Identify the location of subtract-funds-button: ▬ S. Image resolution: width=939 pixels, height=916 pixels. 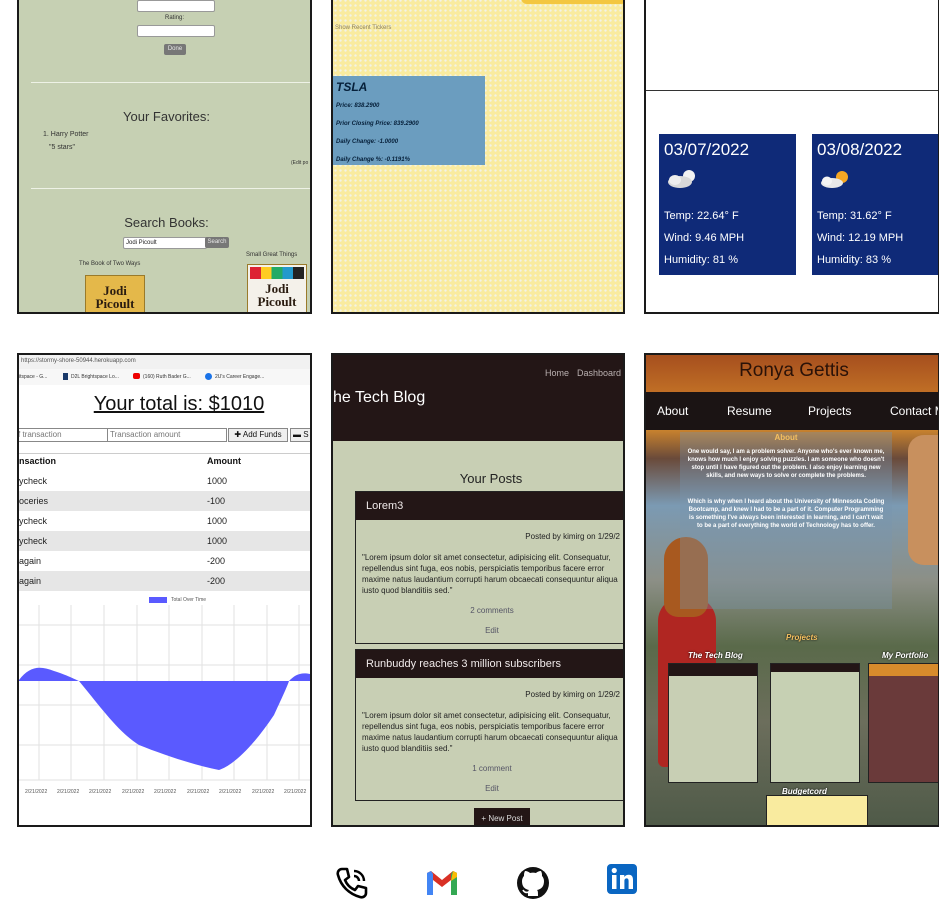
(300, 435).